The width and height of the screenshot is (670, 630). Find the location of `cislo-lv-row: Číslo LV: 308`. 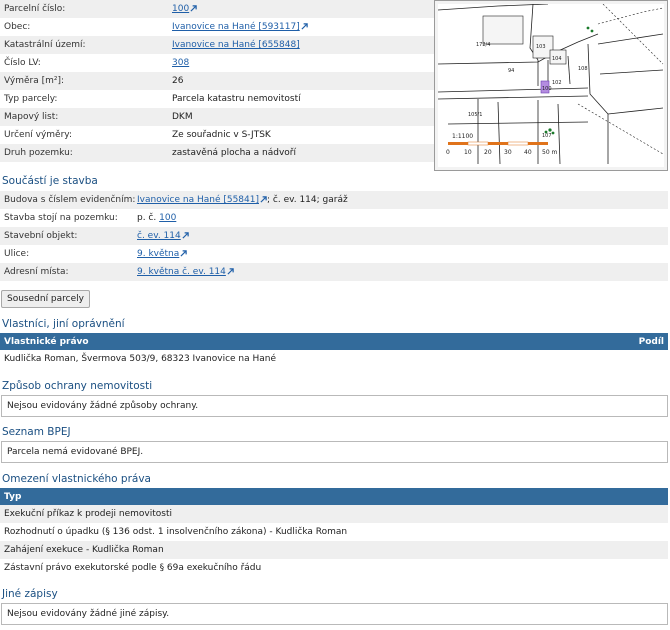

cislo-lv-row: Číslo LV: 308 is located at coordinates (217, 63).